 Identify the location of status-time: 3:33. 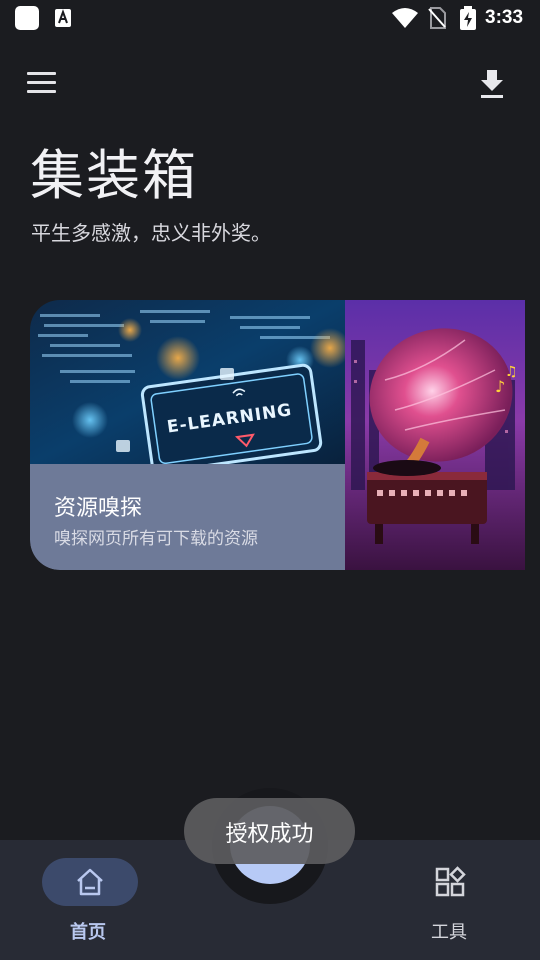
(504, 17).